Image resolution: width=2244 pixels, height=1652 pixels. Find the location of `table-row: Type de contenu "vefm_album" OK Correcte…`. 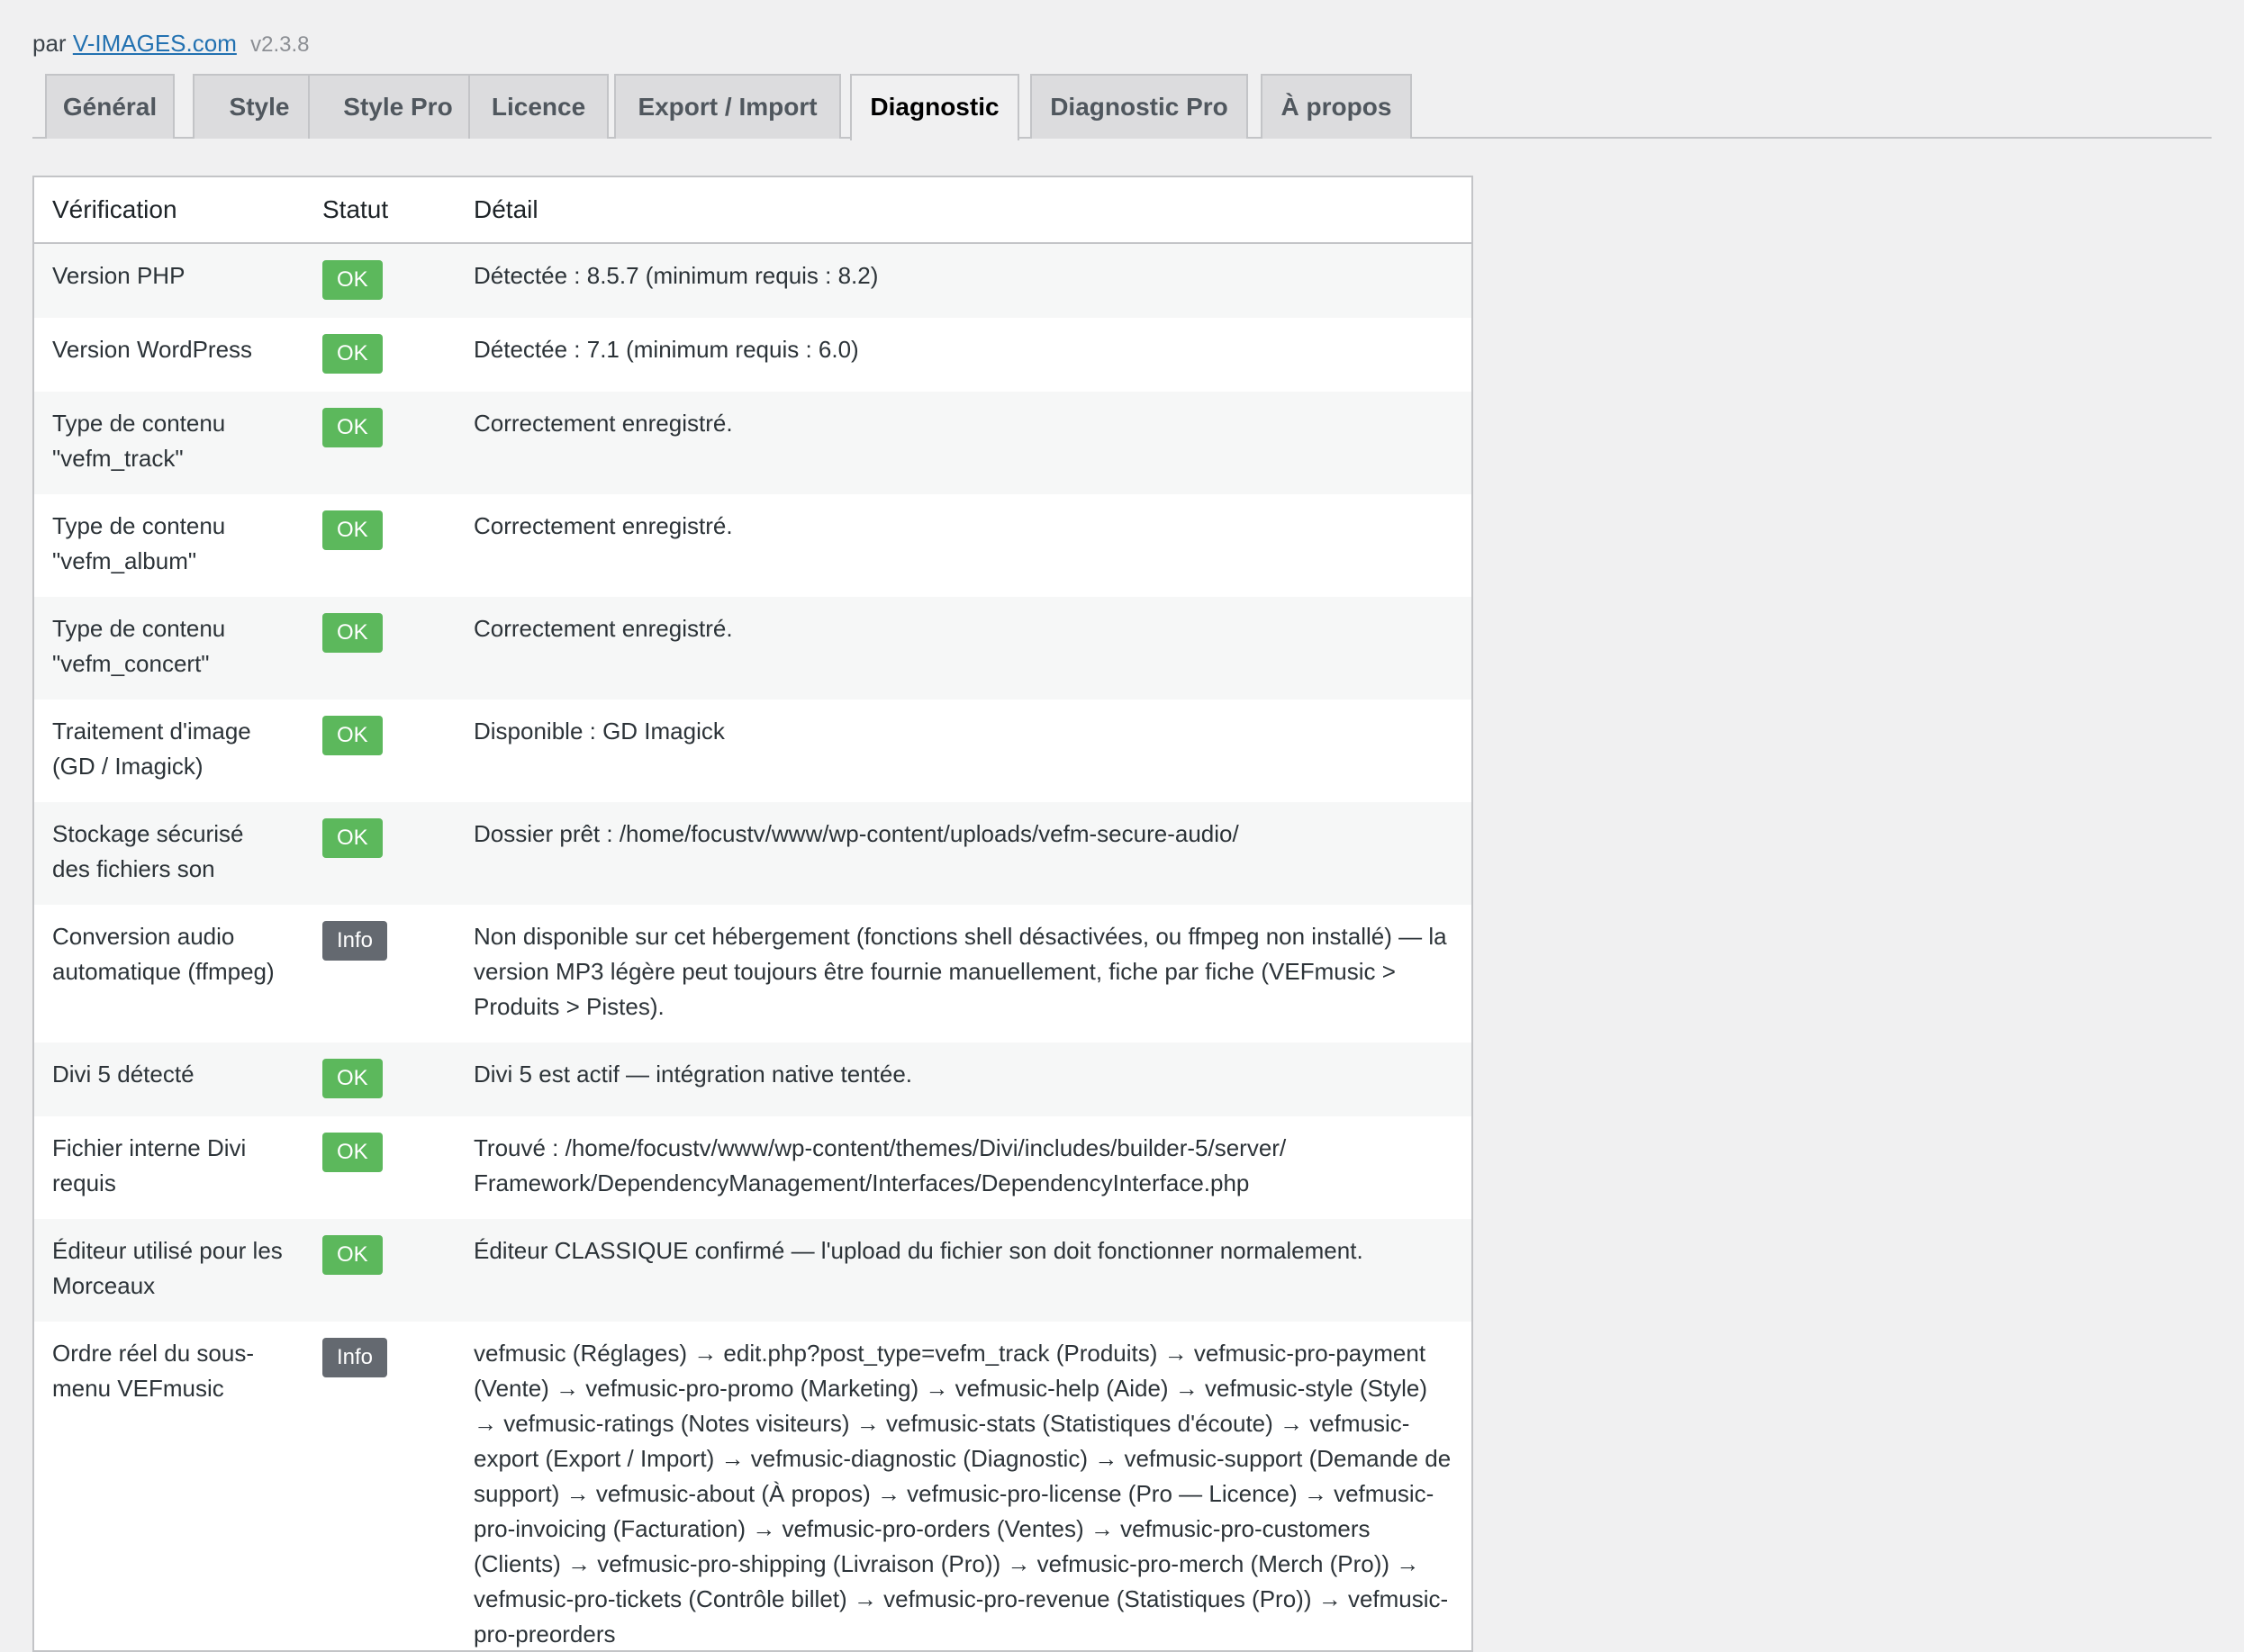

table-row: Type de contenu "vefm_album" OK Correcte… is located at coordinates (752, 545).